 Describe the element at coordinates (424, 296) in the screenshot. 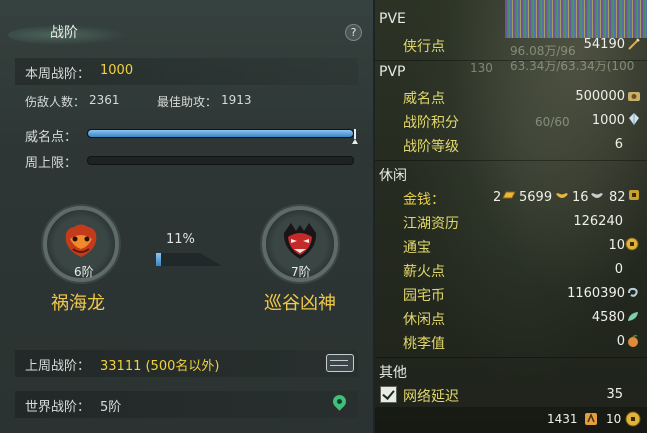

I see `leisure-row-label-3: 园宅币` at that location.